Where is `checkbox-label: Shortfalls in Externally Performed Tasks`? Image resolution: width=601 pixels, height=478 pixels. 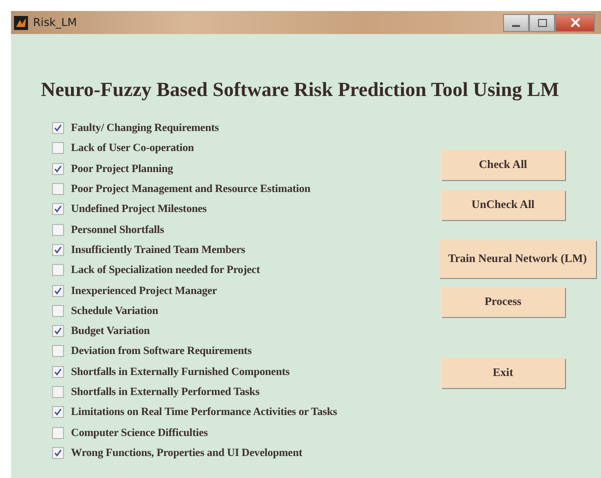
checkbox-label: Shortfalls in Externally Performed Tasks is located at coordinates (165, 392).